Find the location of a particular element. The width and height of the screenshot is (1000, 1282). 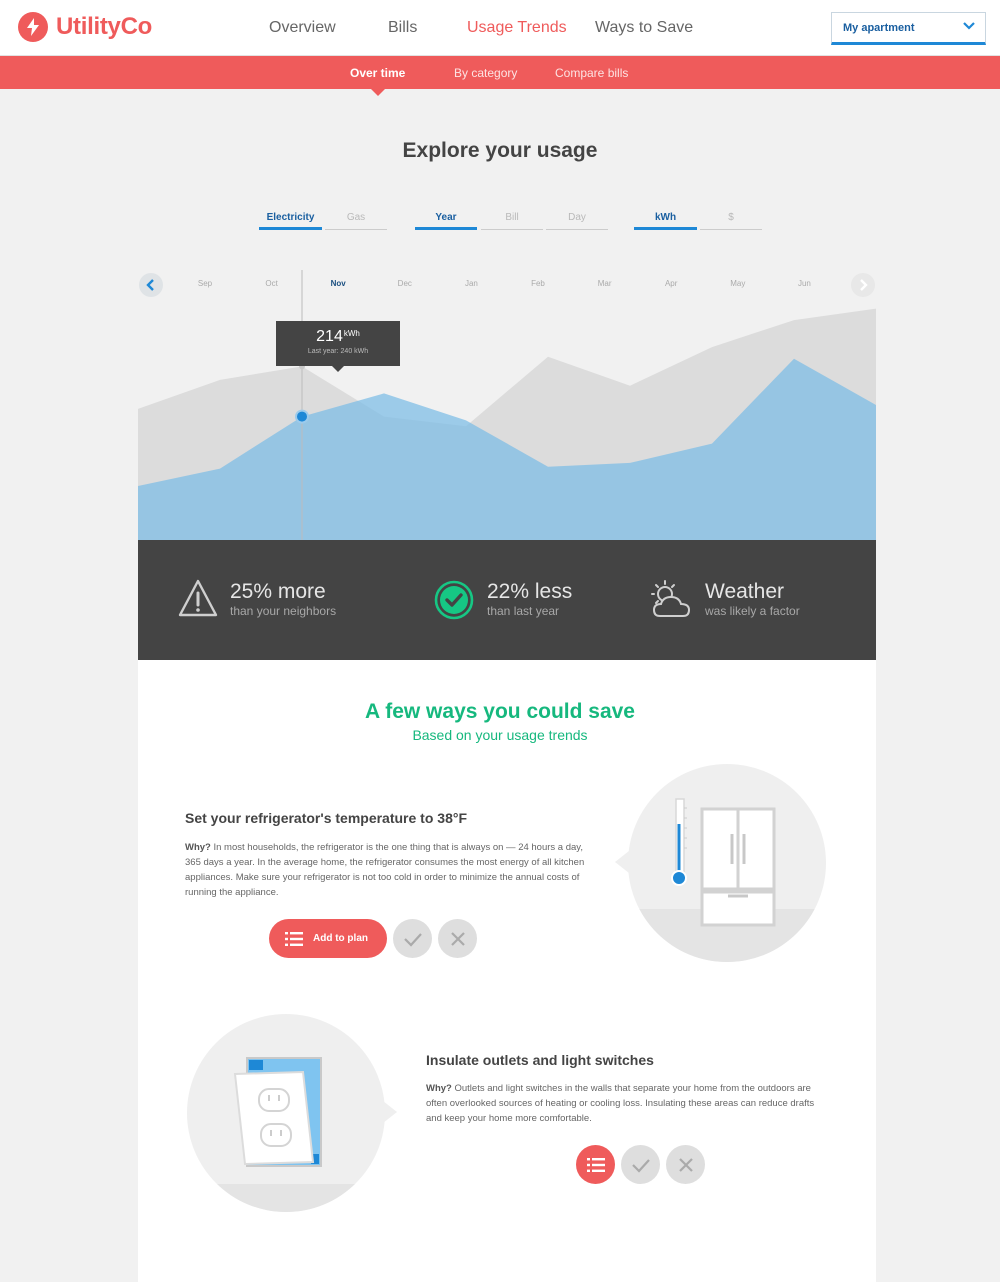

tip-outlet-dismiss-button is located at coordinates (685, 1164).